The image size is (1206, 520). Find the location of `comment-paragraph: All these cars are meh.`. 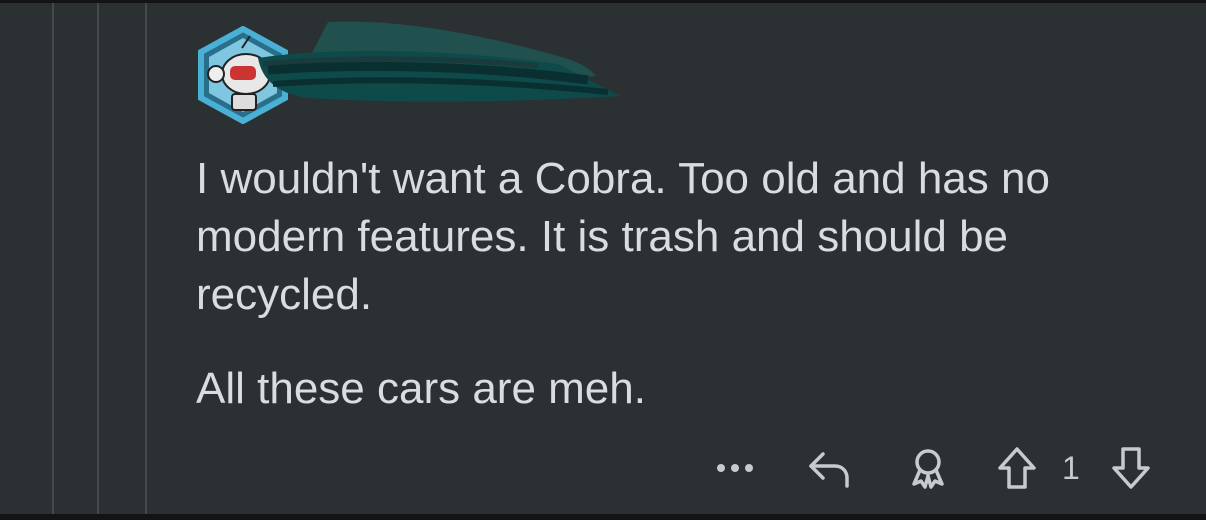

comment-paragraph: All these cars are meh. is located at coordinates (421, 388).